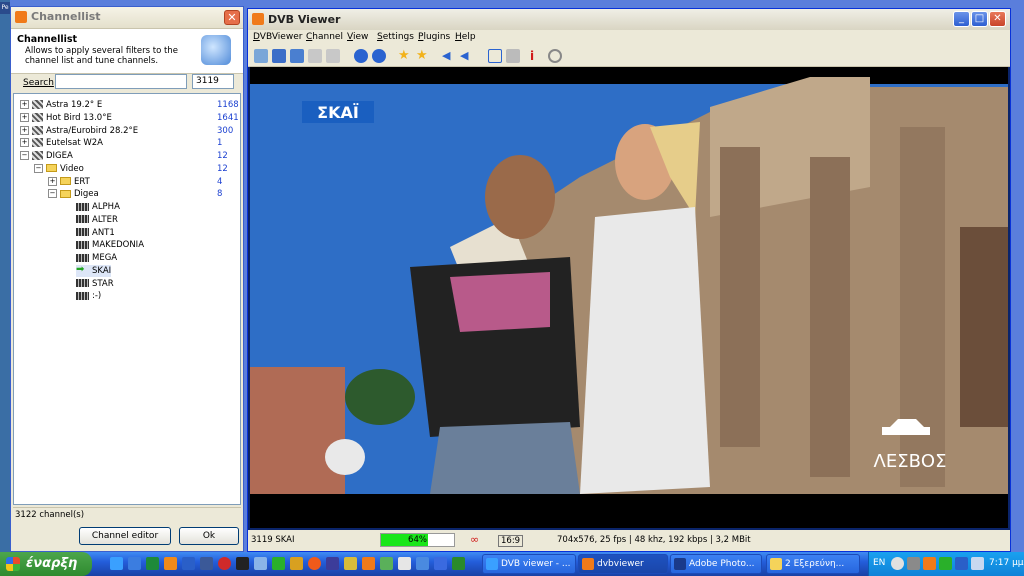 This screenshot has width=1024, height=576. Describe the element at coordinates (73, 194) in the screenshot. I see `tree-item: − Digea` at that location.